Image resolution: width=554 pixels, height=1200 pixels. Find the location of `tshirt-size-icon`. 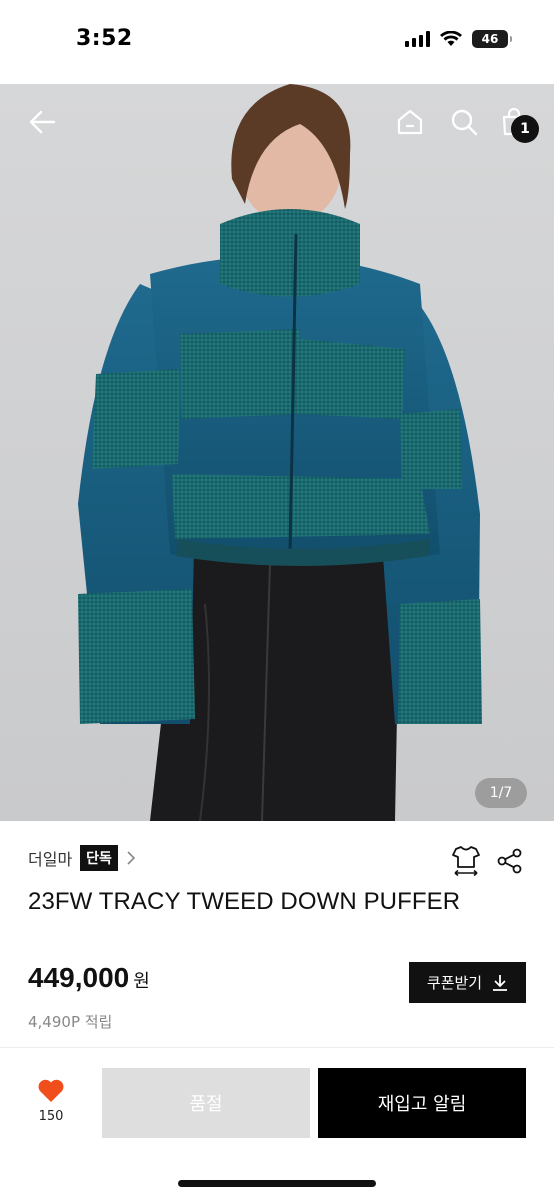

tshirt-size-icon is located at coordinates (466, 861).